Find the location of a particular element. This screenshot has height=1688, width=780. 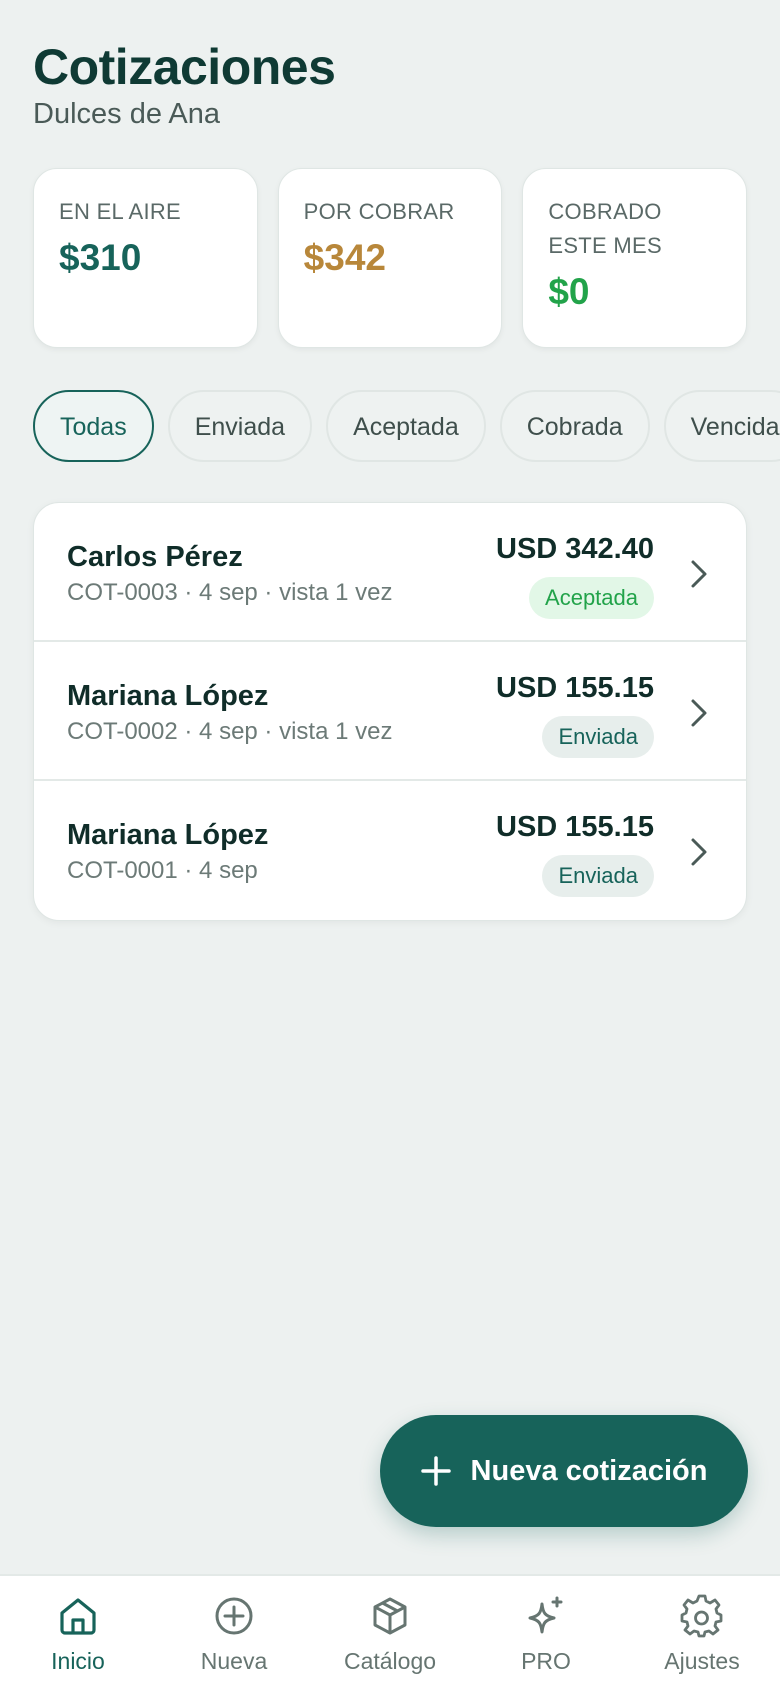

nav-label: Catálogo is located at coordinates (390, 1661).